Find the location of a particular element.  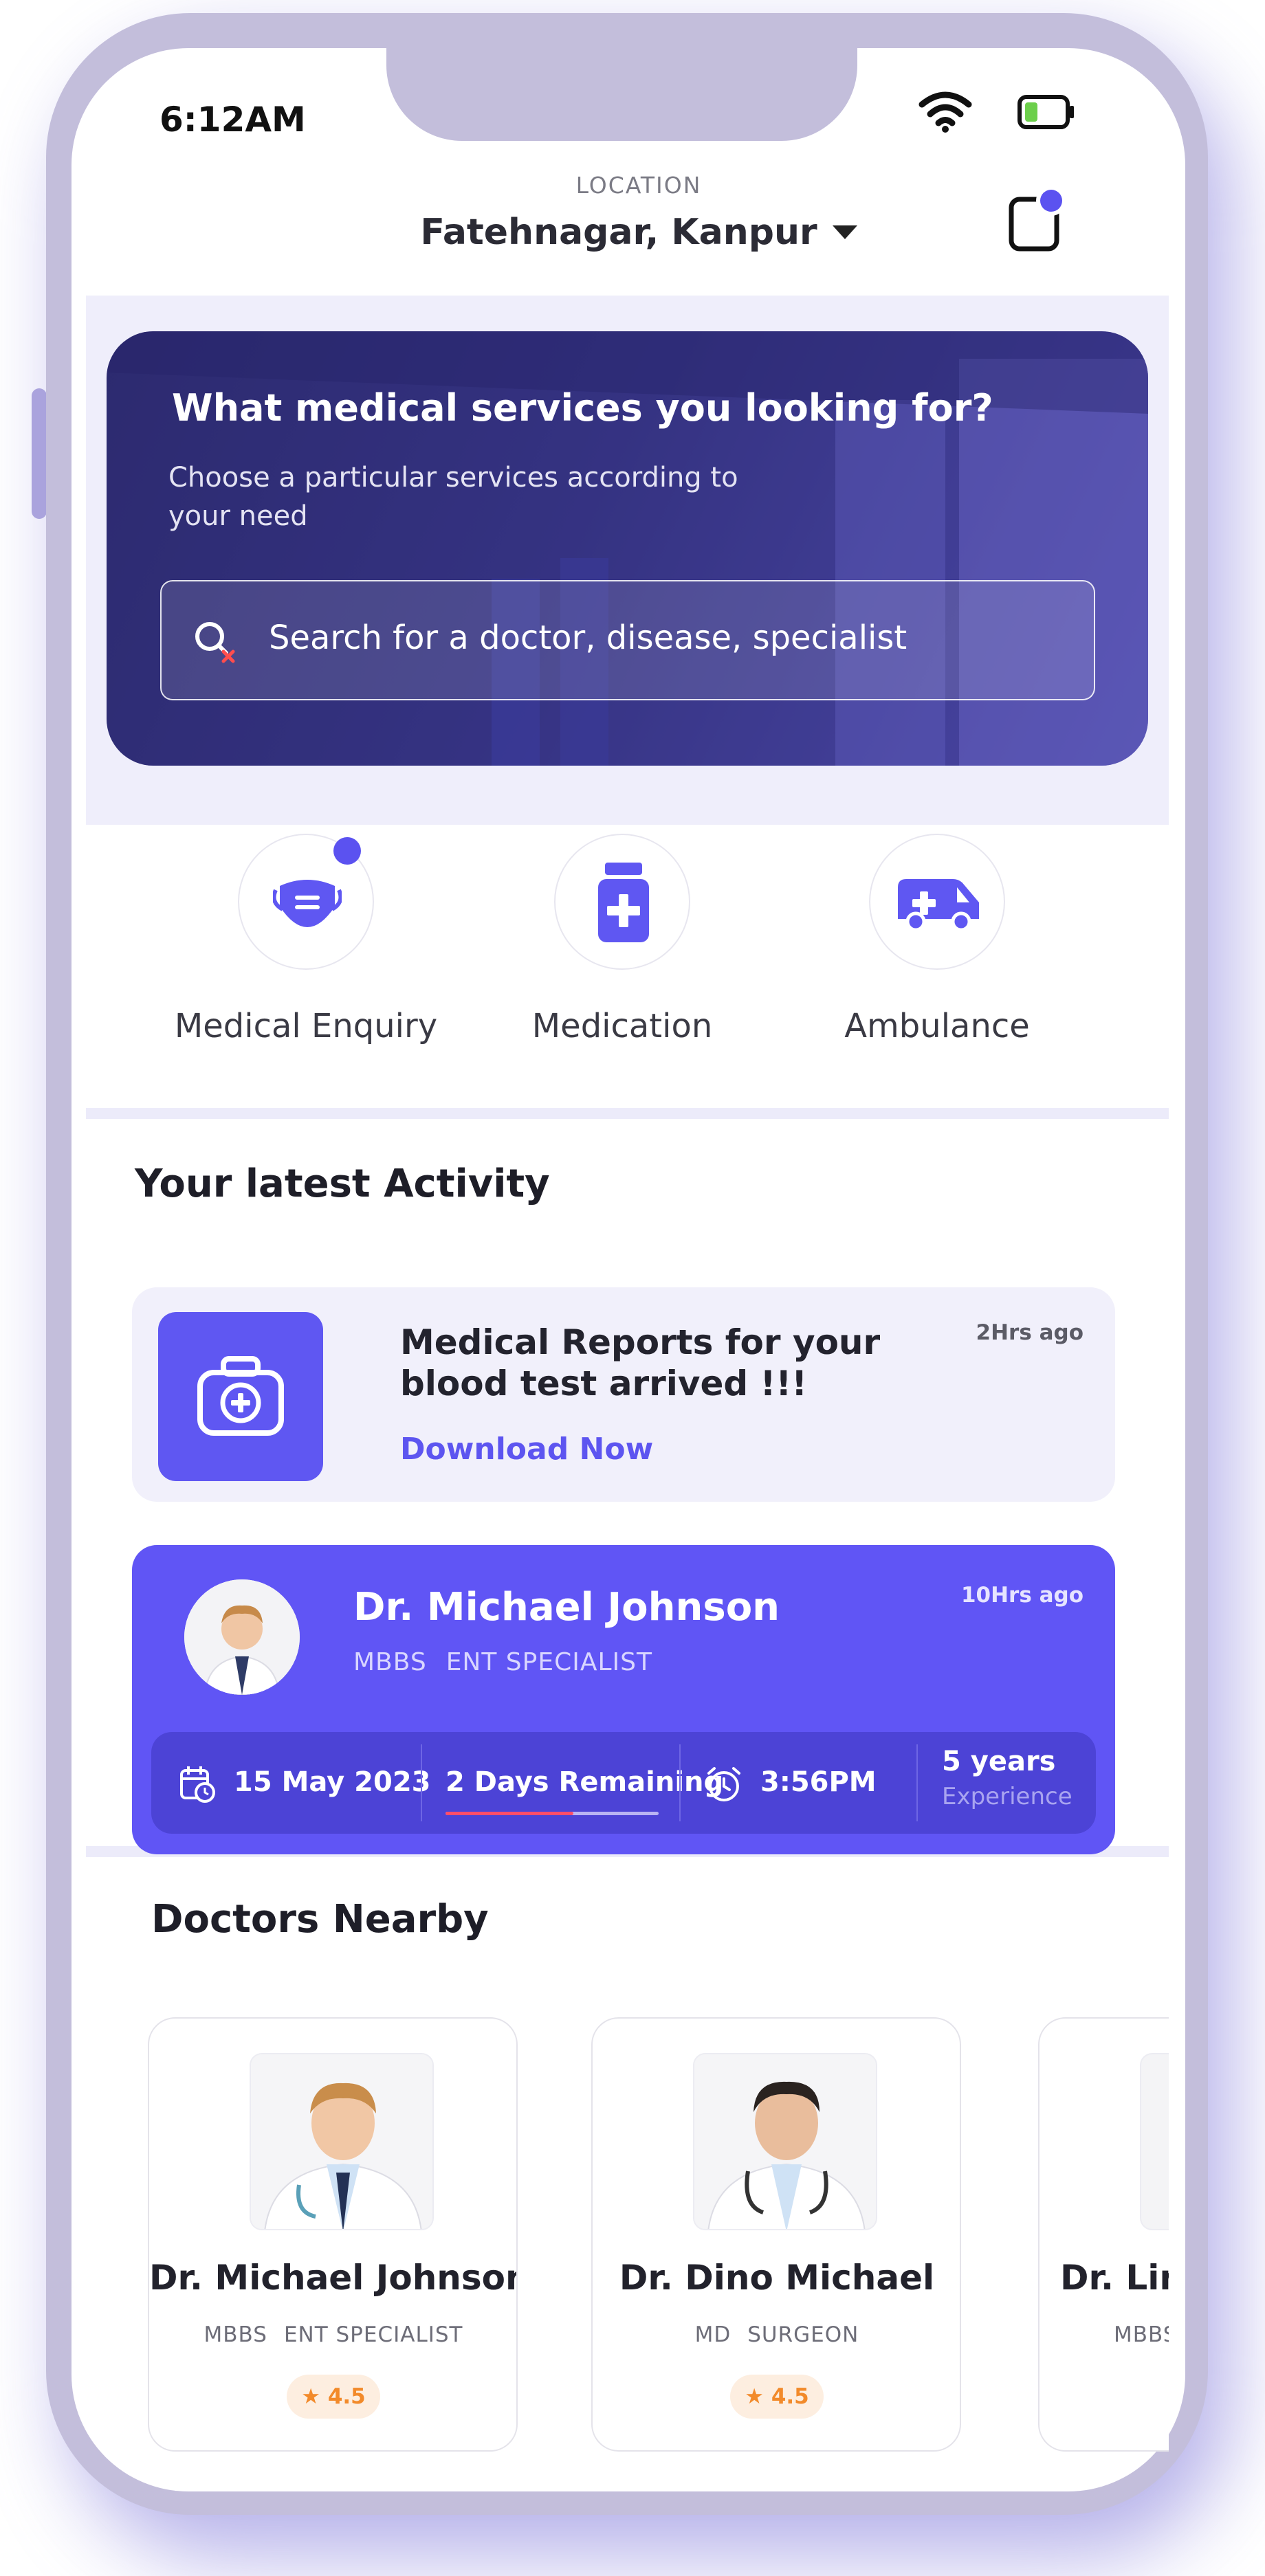

remaining-progress-fill is located at coordinates (509, 1813).